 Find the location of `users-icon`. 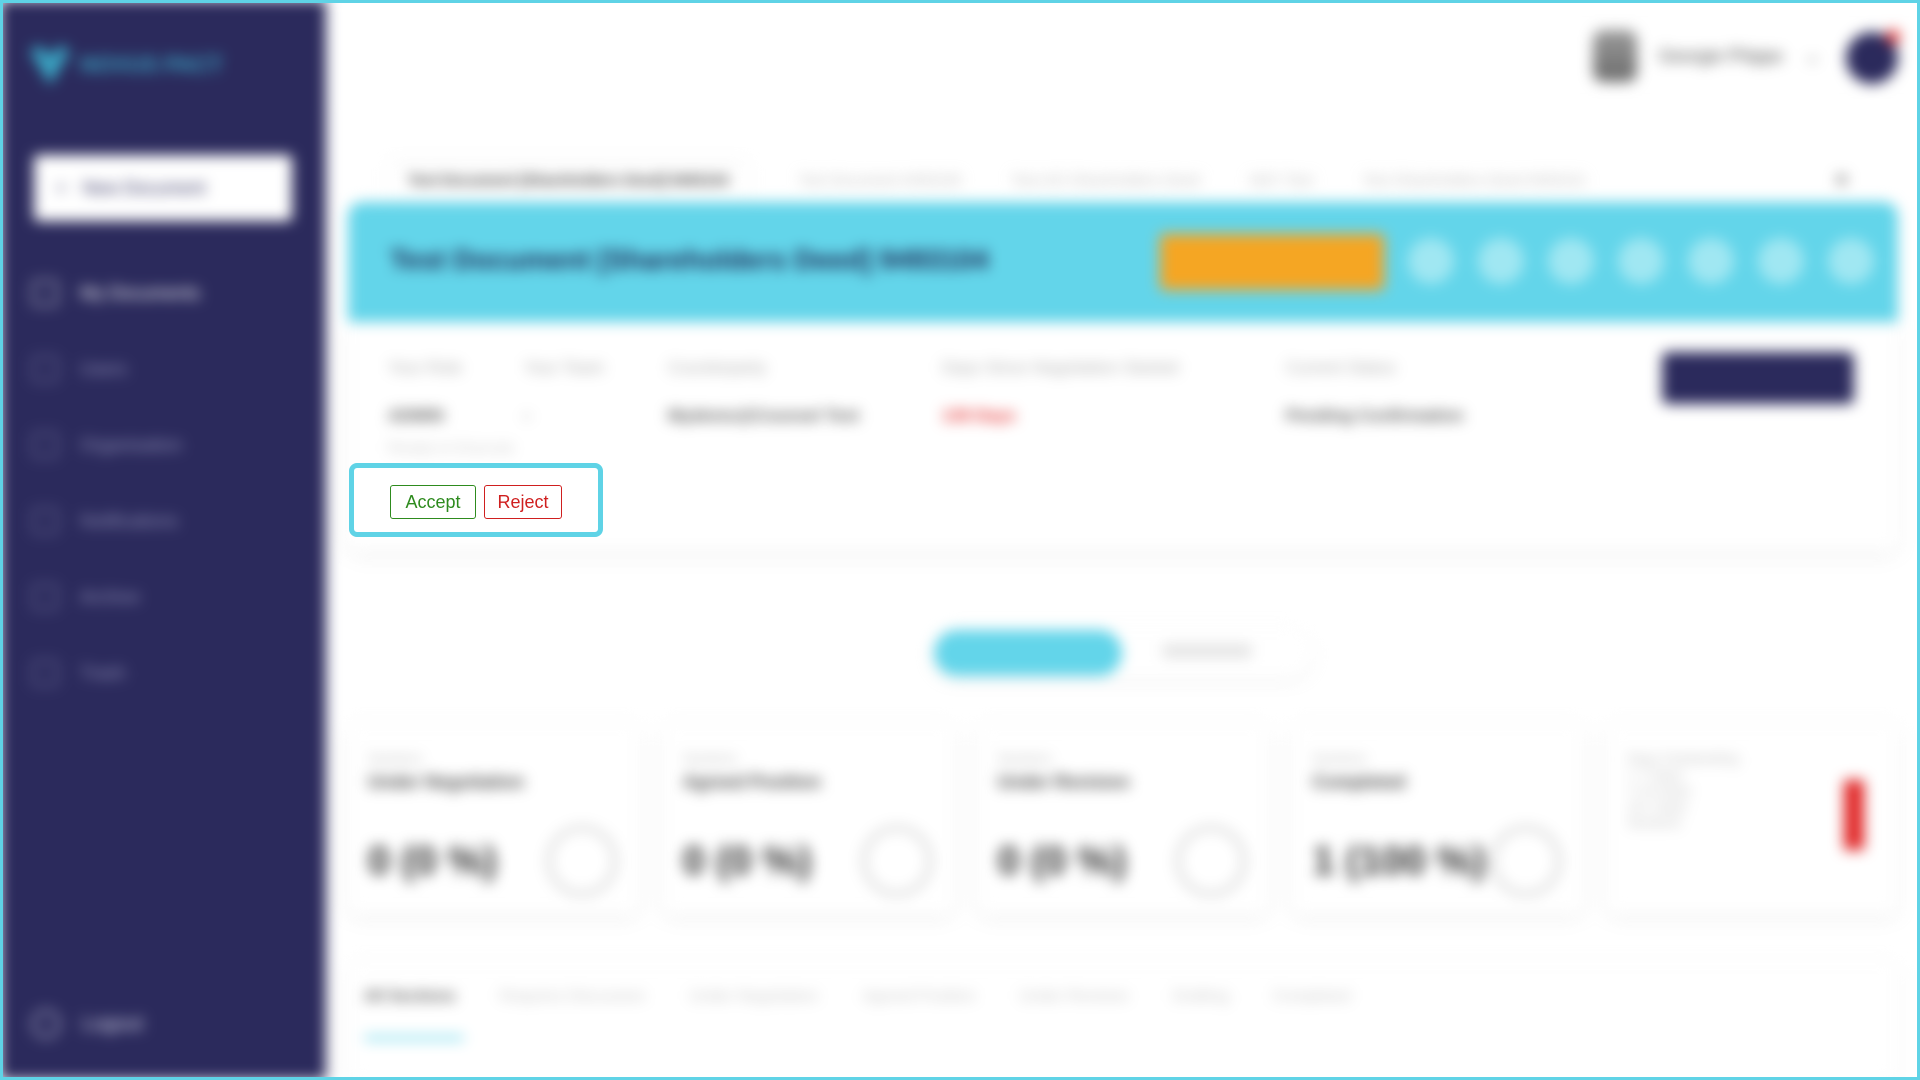

users-icon is located at coordinates (45, 369).